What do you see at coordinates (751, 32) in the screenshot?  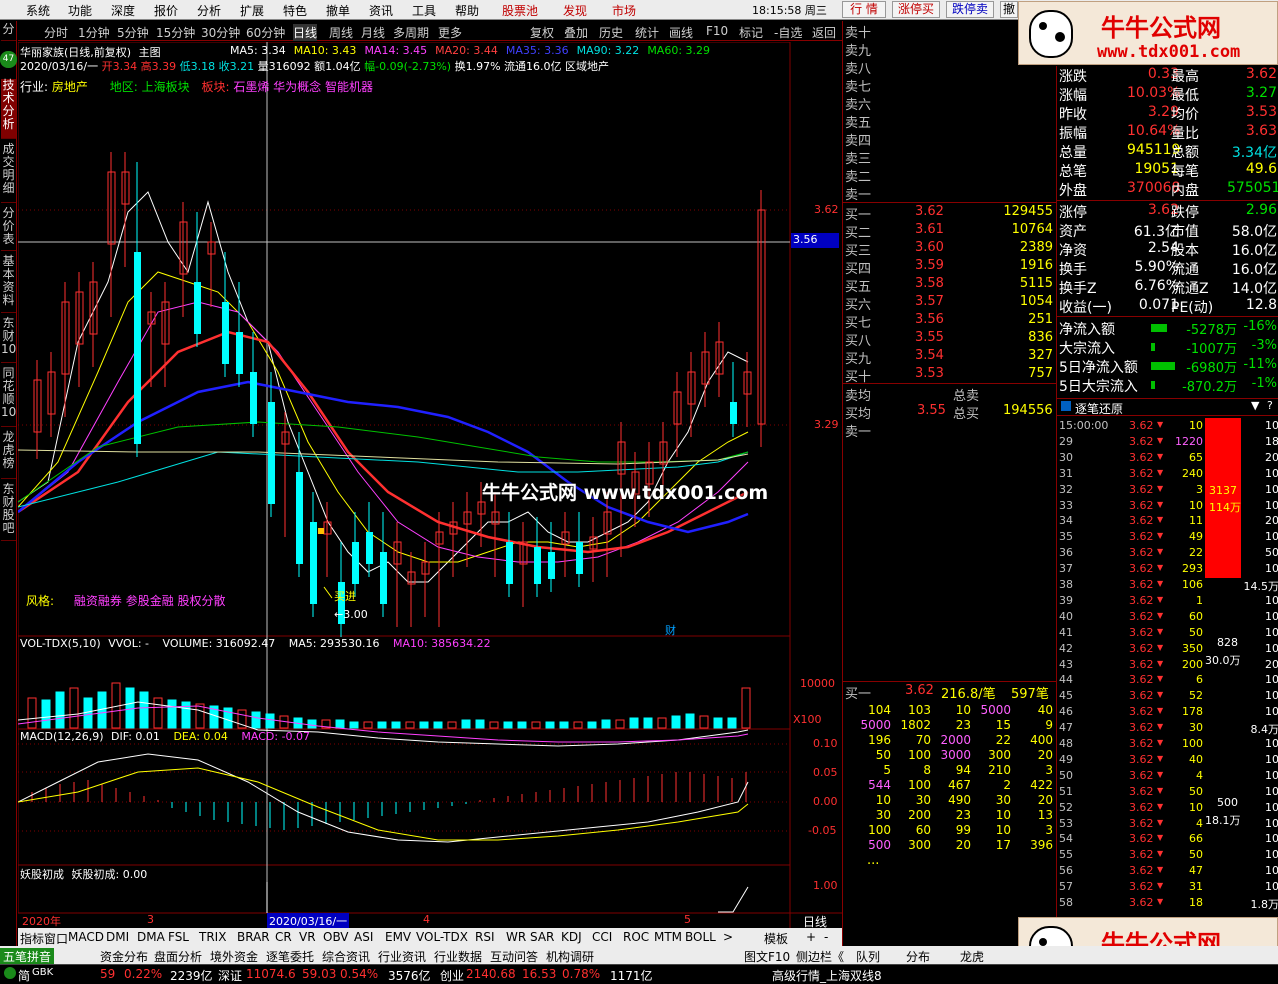 I see `toolbar-mark: 标记` at bounding box center [751, 32].